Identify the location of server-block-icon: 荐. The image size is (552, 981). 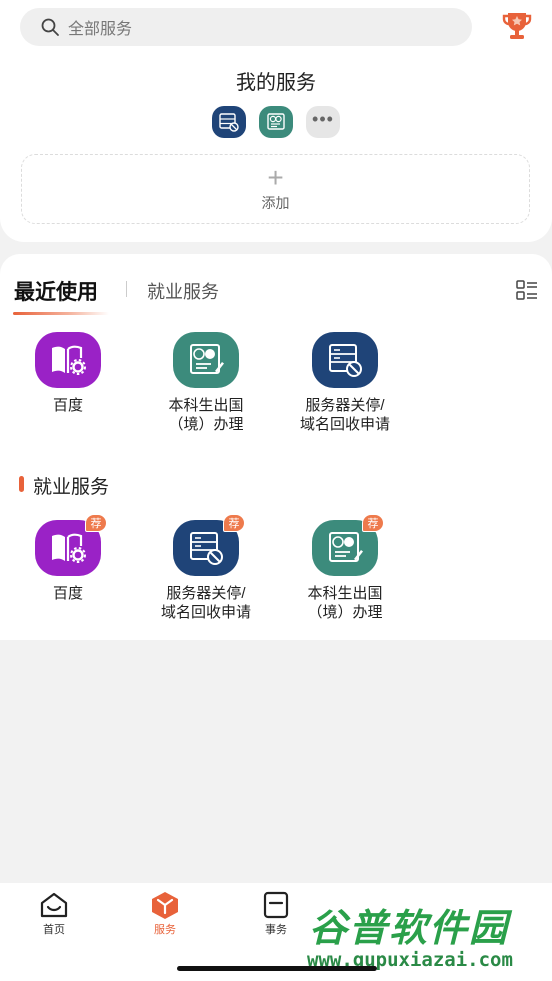
(209, 545).